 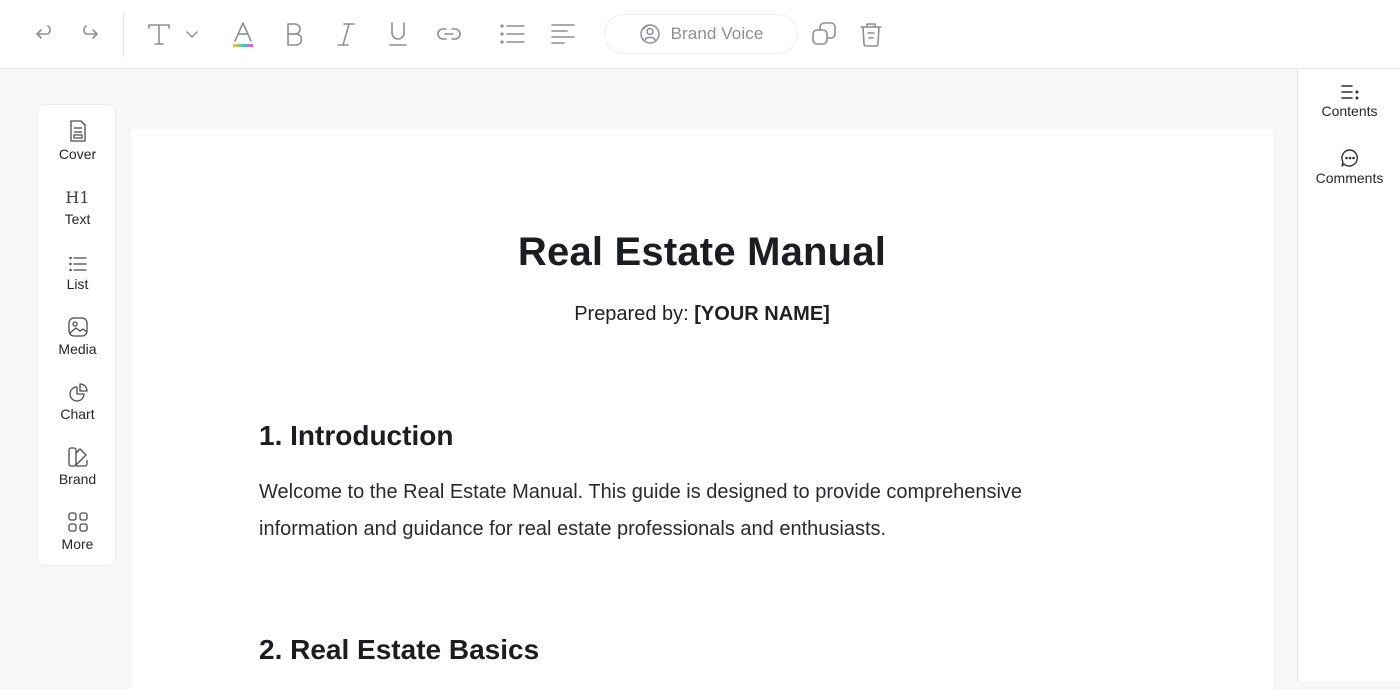 I want to click on brand-voice-button: Brand Voice, so click(x=701, y=34).